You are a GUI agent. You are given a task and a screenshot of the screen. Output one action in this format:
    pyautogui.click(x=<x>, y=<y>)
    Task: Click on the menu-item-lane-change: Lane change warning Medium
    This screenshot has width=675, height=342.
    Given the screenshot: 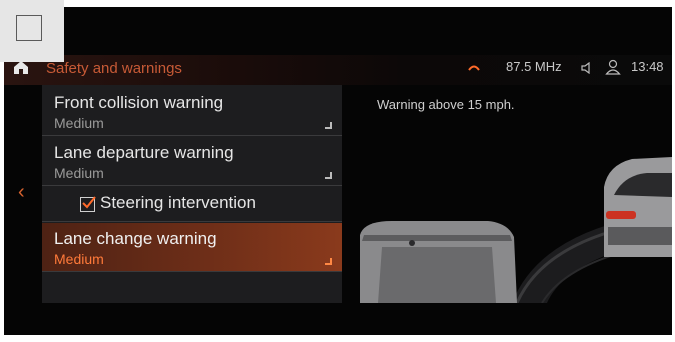 What is the action you would take?
    pyautogui.click(x=192, y=247)
    